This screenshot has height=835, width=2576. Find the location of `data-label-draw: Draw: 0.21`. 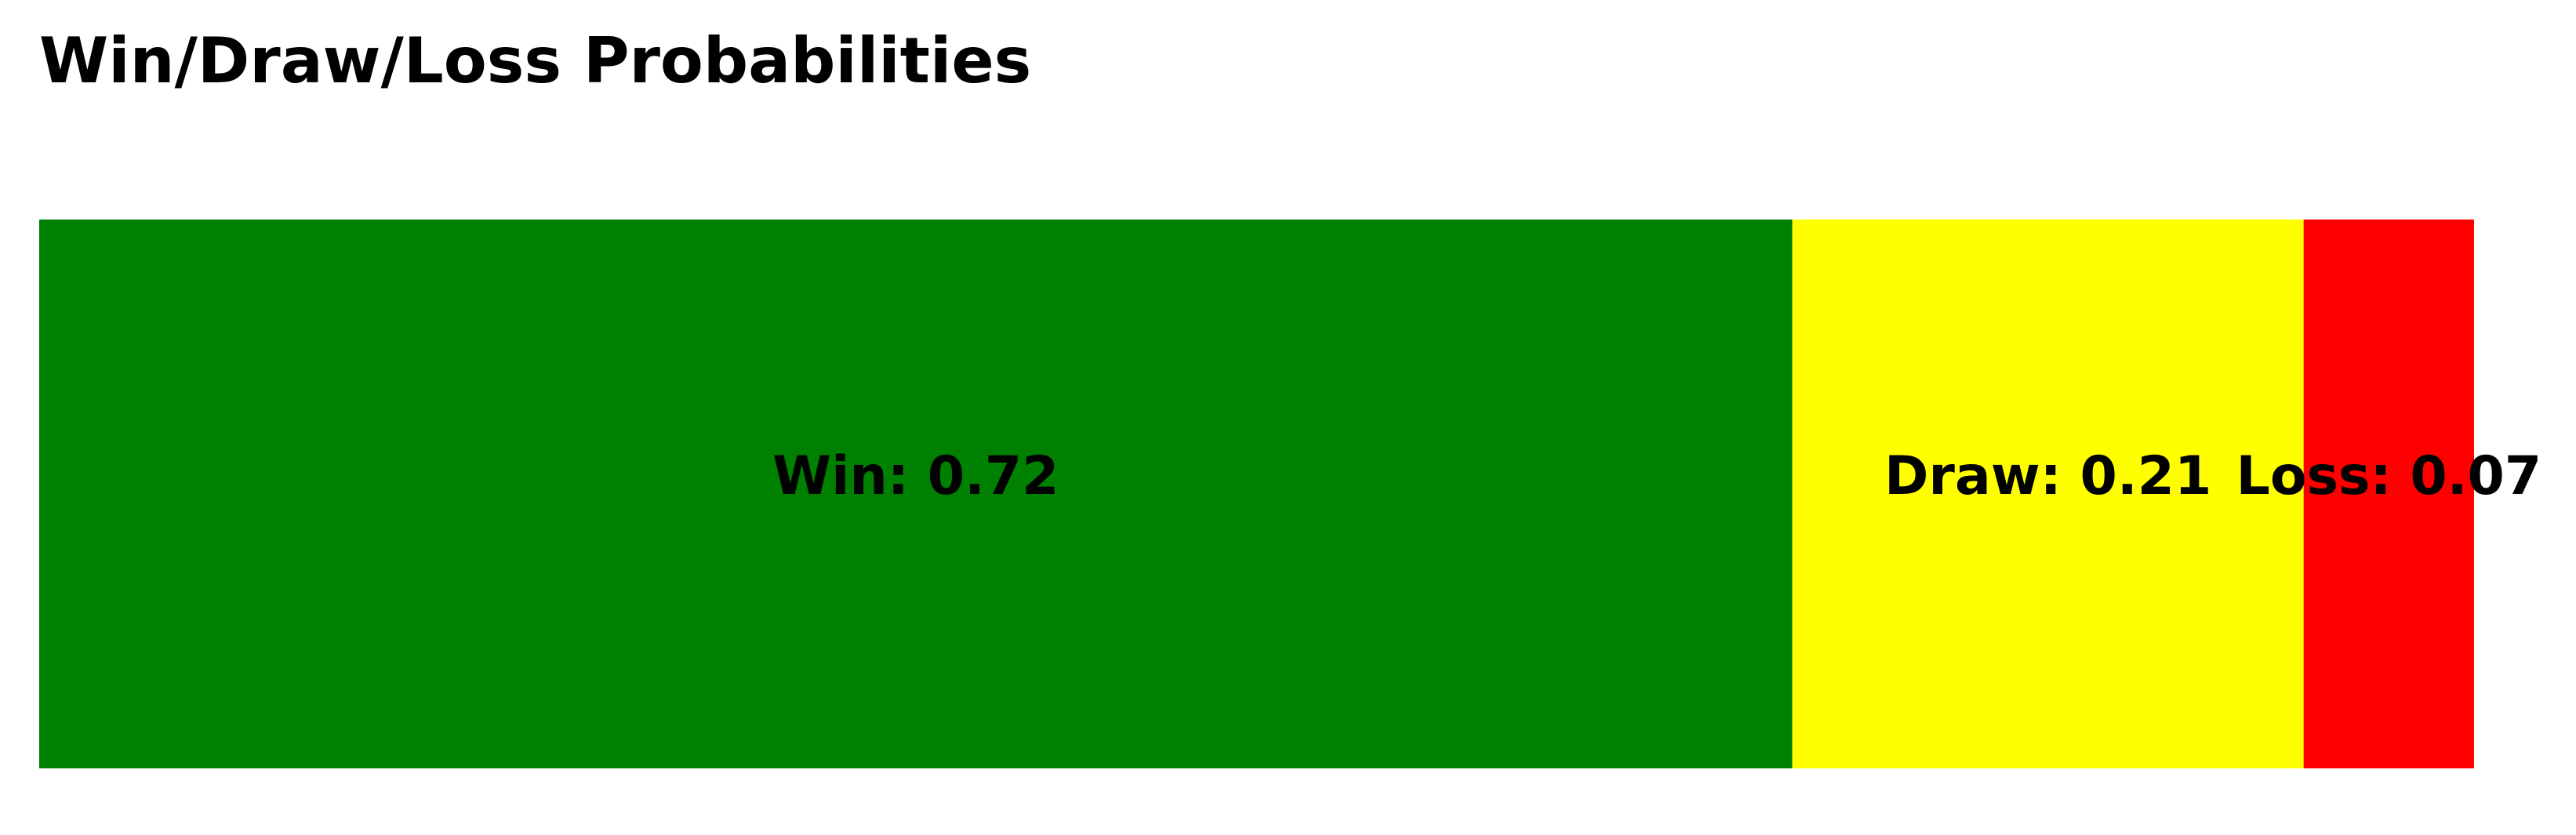

data-label-draw: Draw: 0.21 is located at coordinates (2047, 476).